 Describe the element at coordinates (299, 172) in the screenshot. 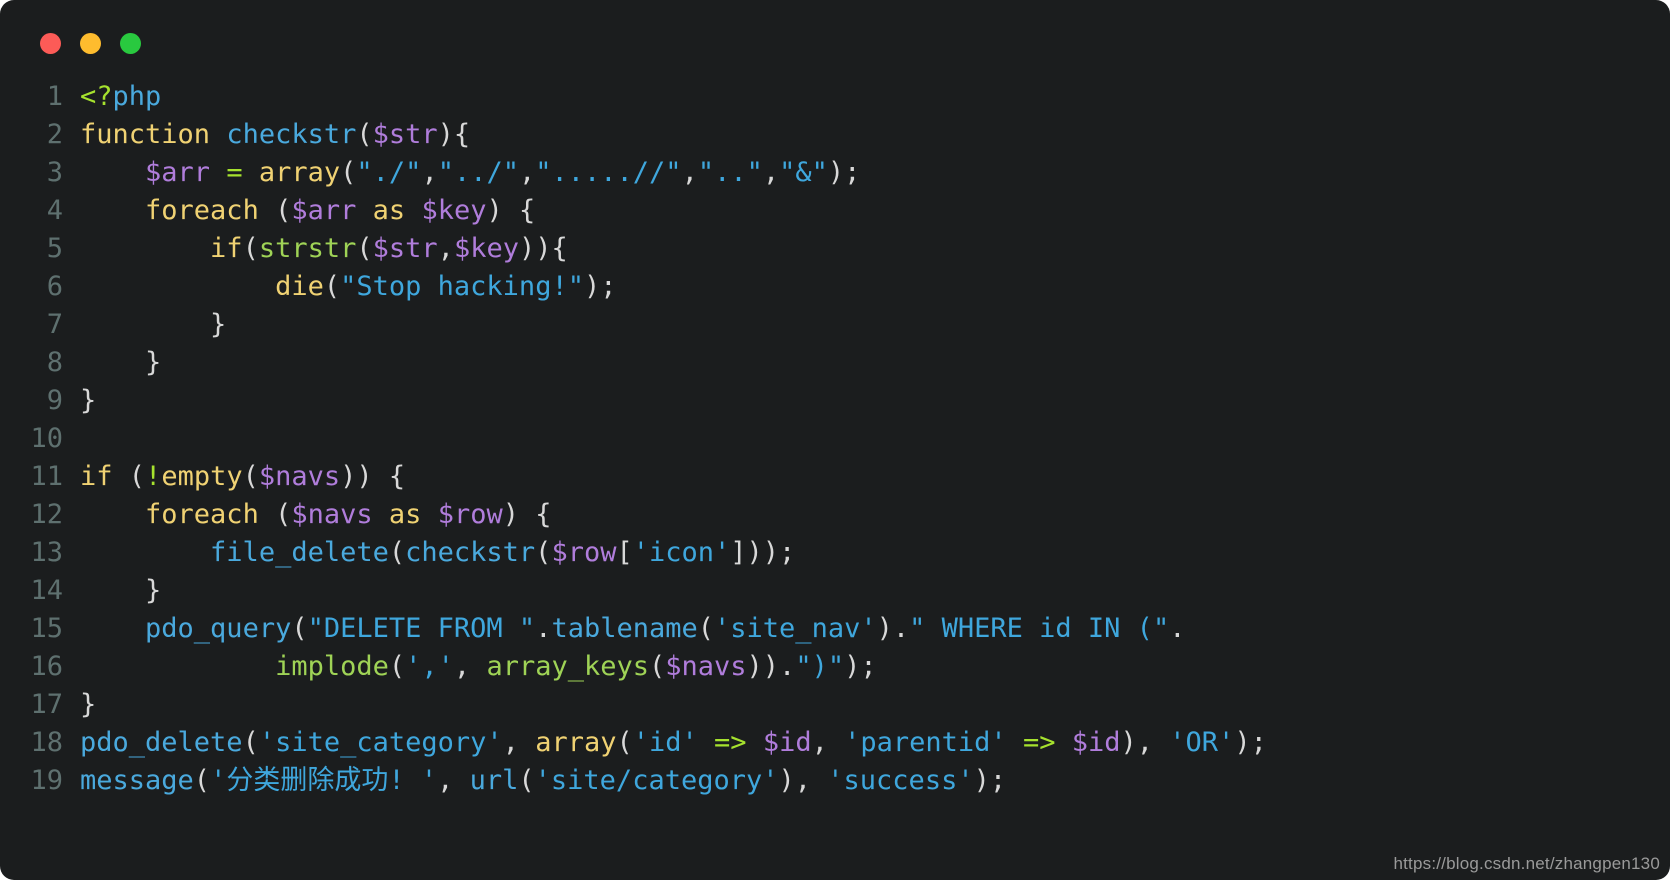

I see `token-kw: array` at that location.